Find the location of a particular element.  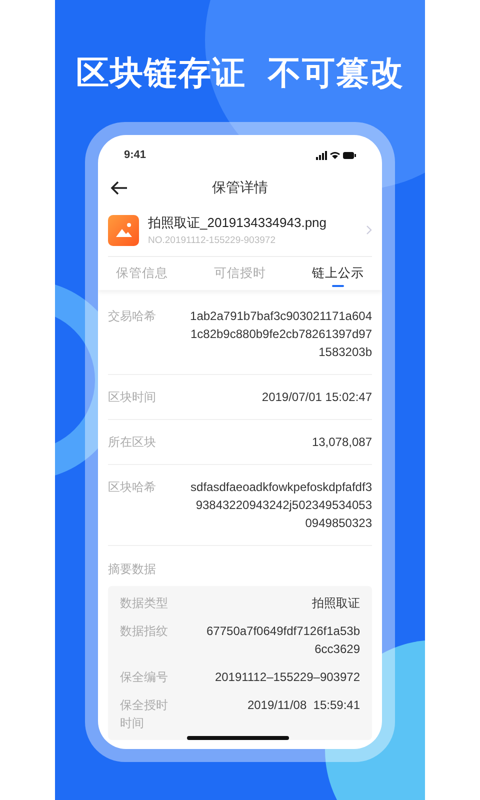

field-value: 拍照取证 is located at coordinates (335, 603).